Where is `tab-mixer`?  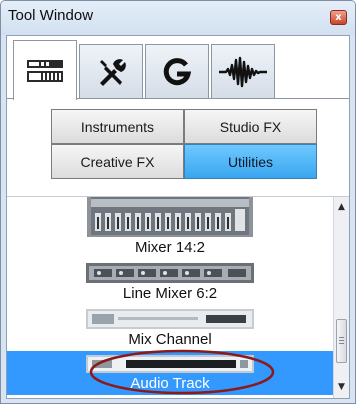
tab-mixer is located at coordinates (45, 70).